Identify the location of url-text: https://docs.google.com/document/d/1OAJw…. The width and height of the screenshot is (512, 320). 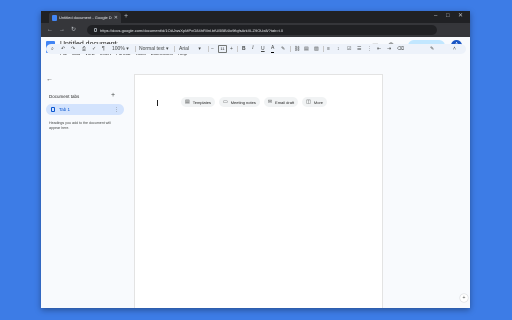
(192, 30).